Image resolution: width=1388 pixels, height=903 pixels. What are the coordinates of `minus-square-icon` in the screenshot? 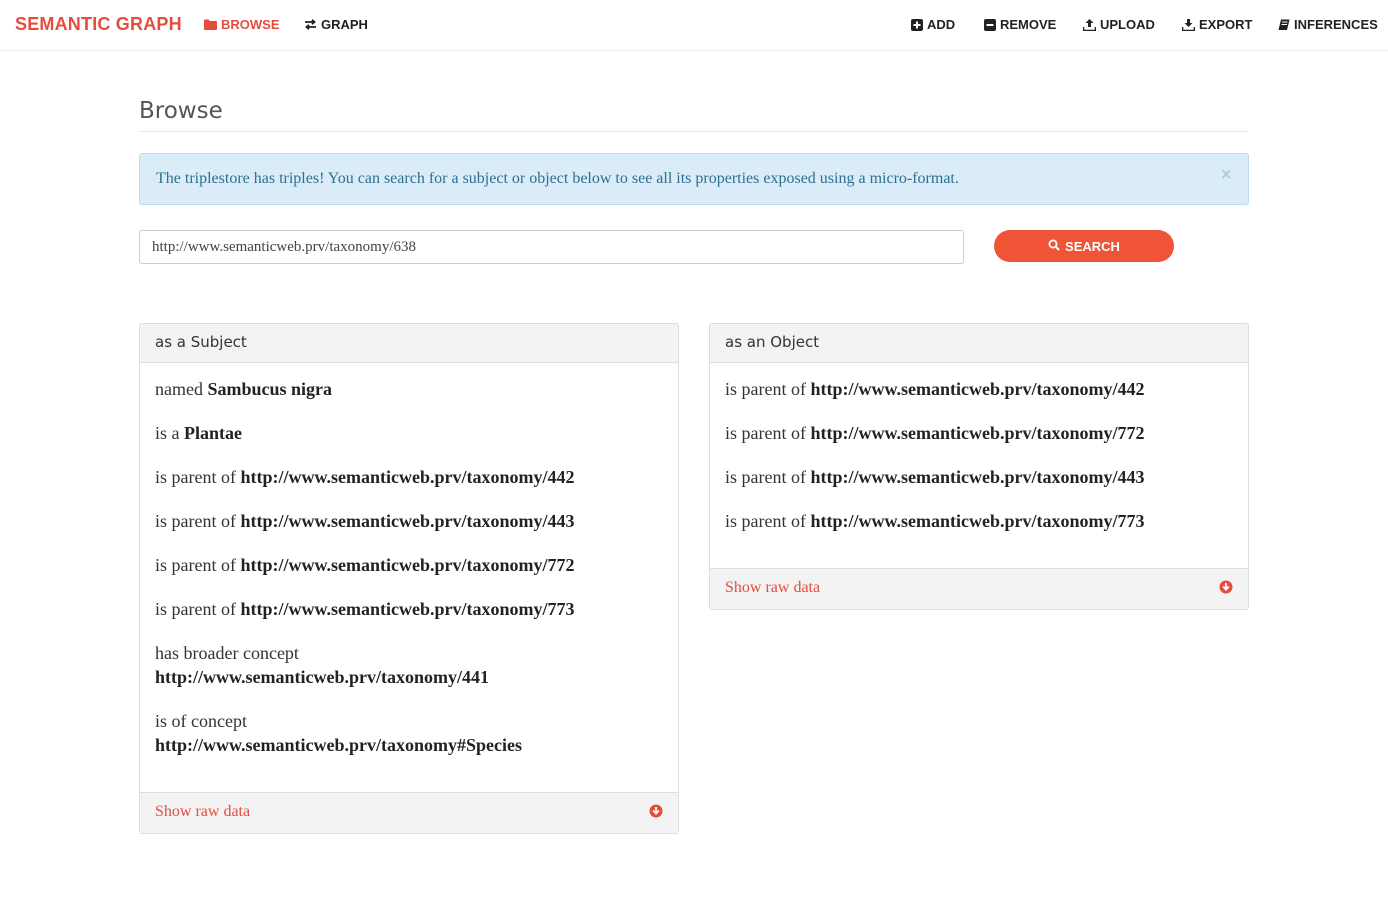 It's located at (990, 24).